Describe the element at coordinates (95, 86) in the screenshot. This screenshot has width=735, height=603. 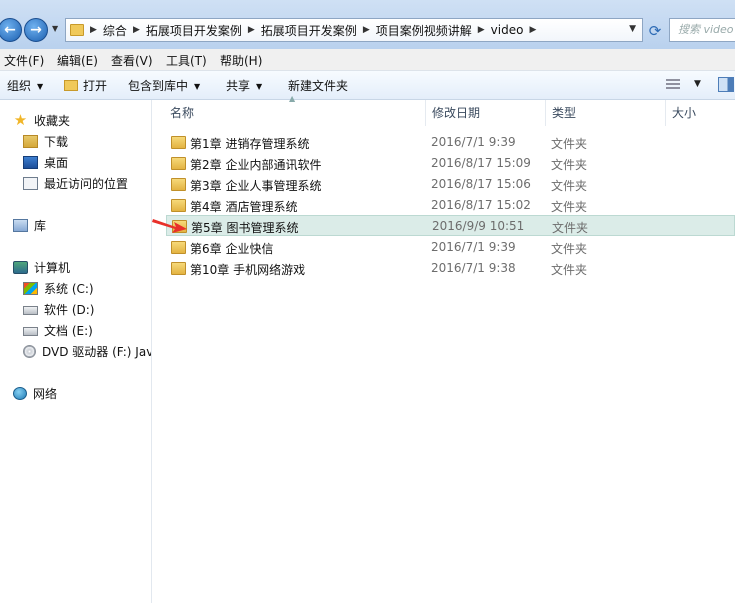
I see `open-label: 打开` at that location.